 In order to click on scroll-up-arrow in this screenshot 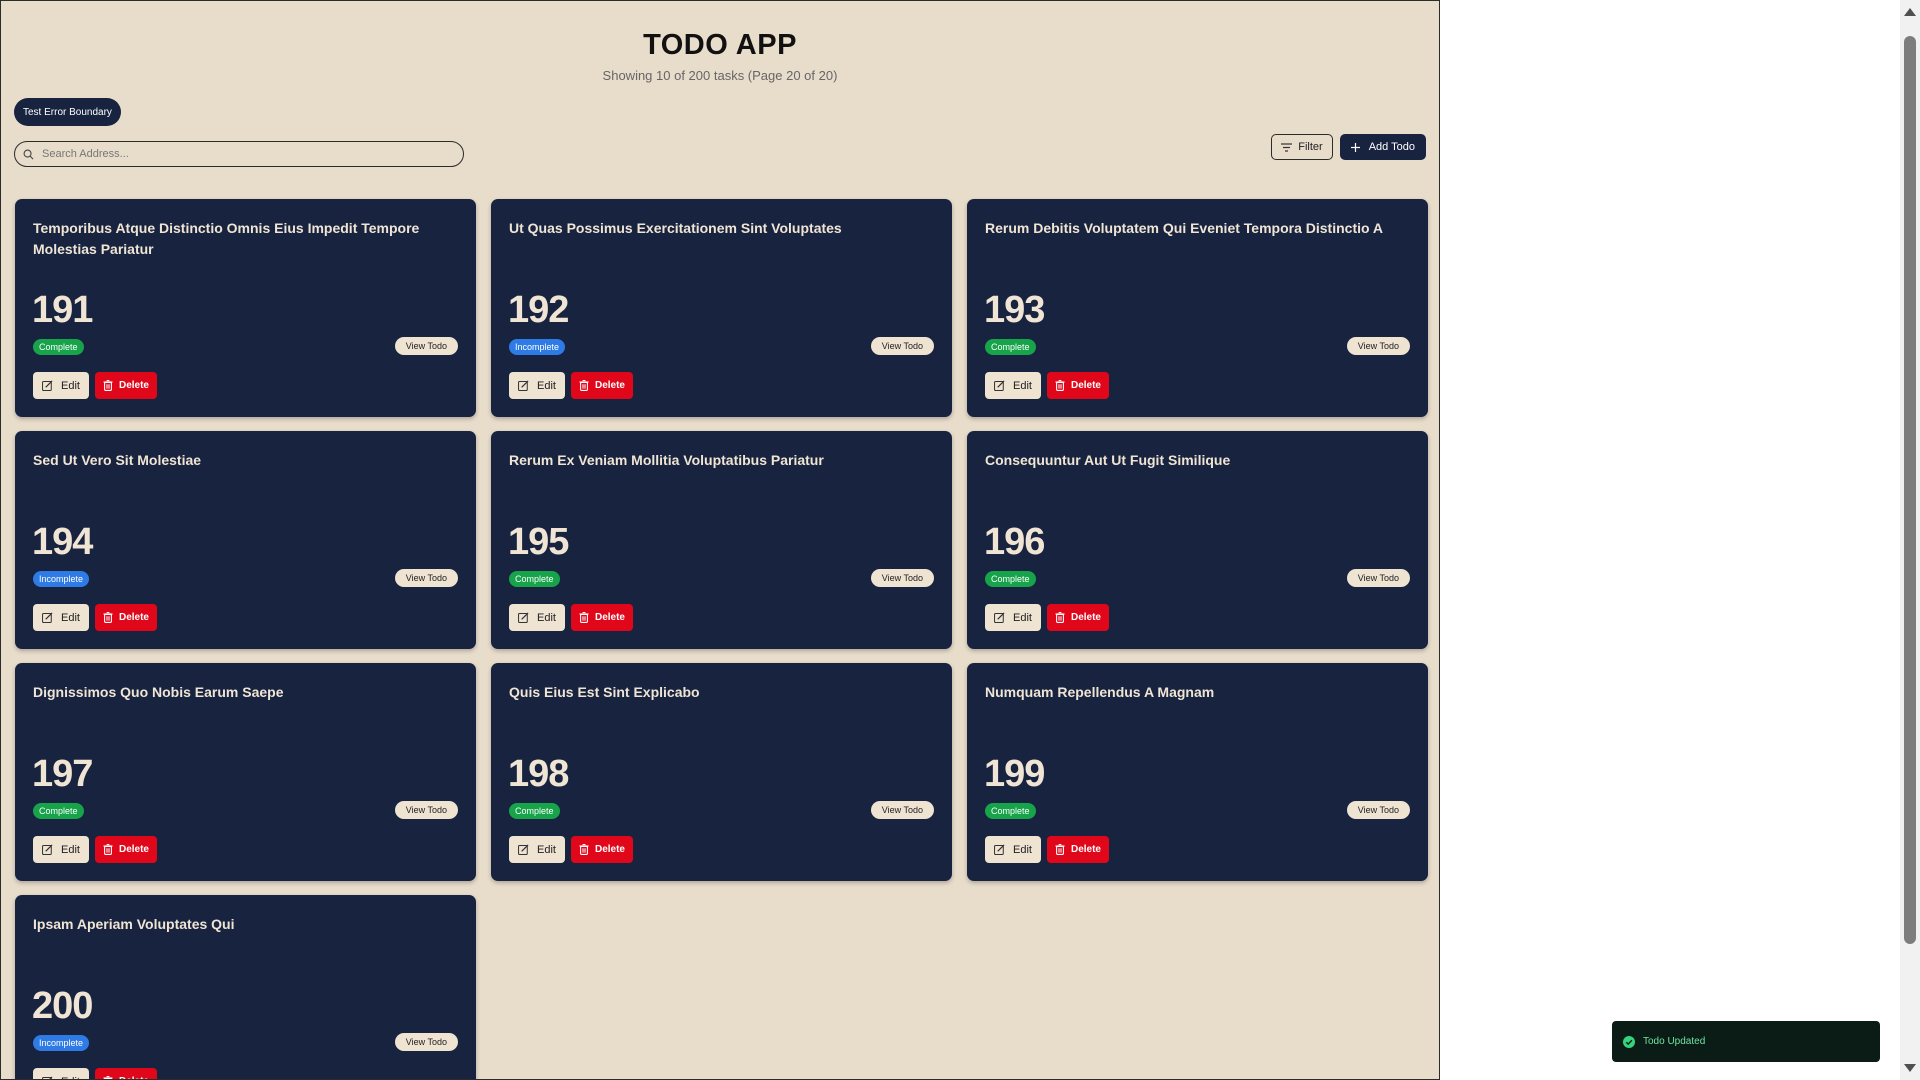, I will do `click(1910, 12)`.